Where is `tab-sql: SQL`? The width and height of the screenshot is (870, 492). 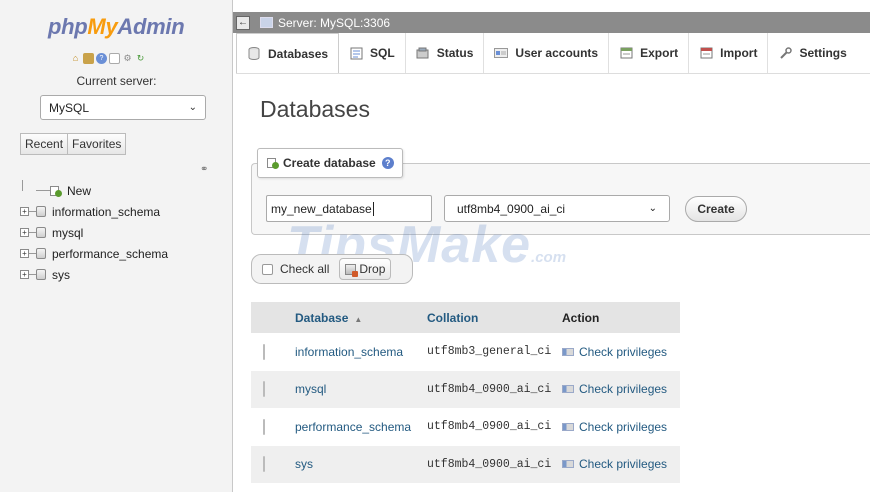
tab-sql: SQL is located at coordinates (372, 53).